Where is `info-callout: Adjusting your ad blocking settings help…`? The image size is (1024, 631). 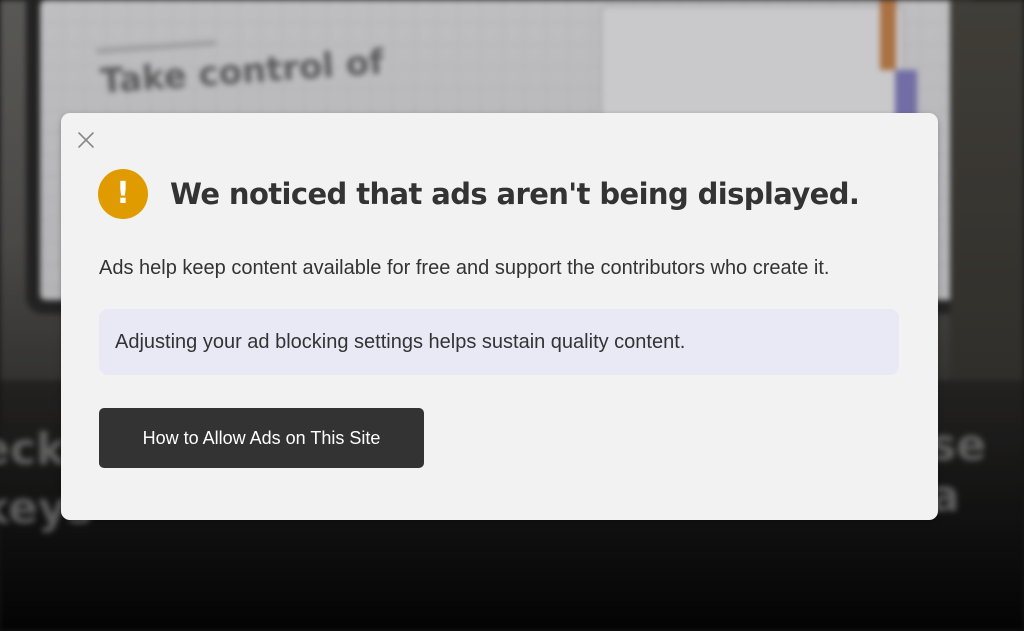 info-callout: Adjusting your ad blocking settings help… is located at coordinates (499, 342).